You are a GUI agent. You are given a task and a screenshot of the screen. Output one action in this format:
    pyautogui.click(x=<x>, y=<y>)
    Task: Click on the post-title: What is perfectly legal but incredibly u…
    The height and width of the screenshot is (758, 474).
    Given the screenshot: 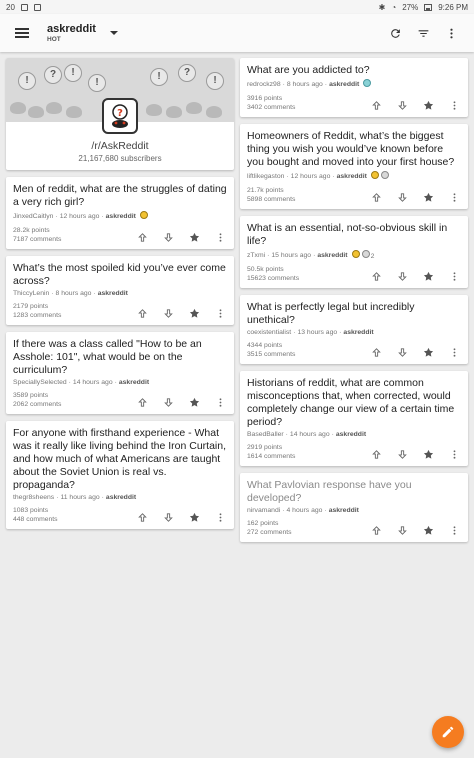 What is the action you would take?
    pyautogui.click(x=354, y=314)
    